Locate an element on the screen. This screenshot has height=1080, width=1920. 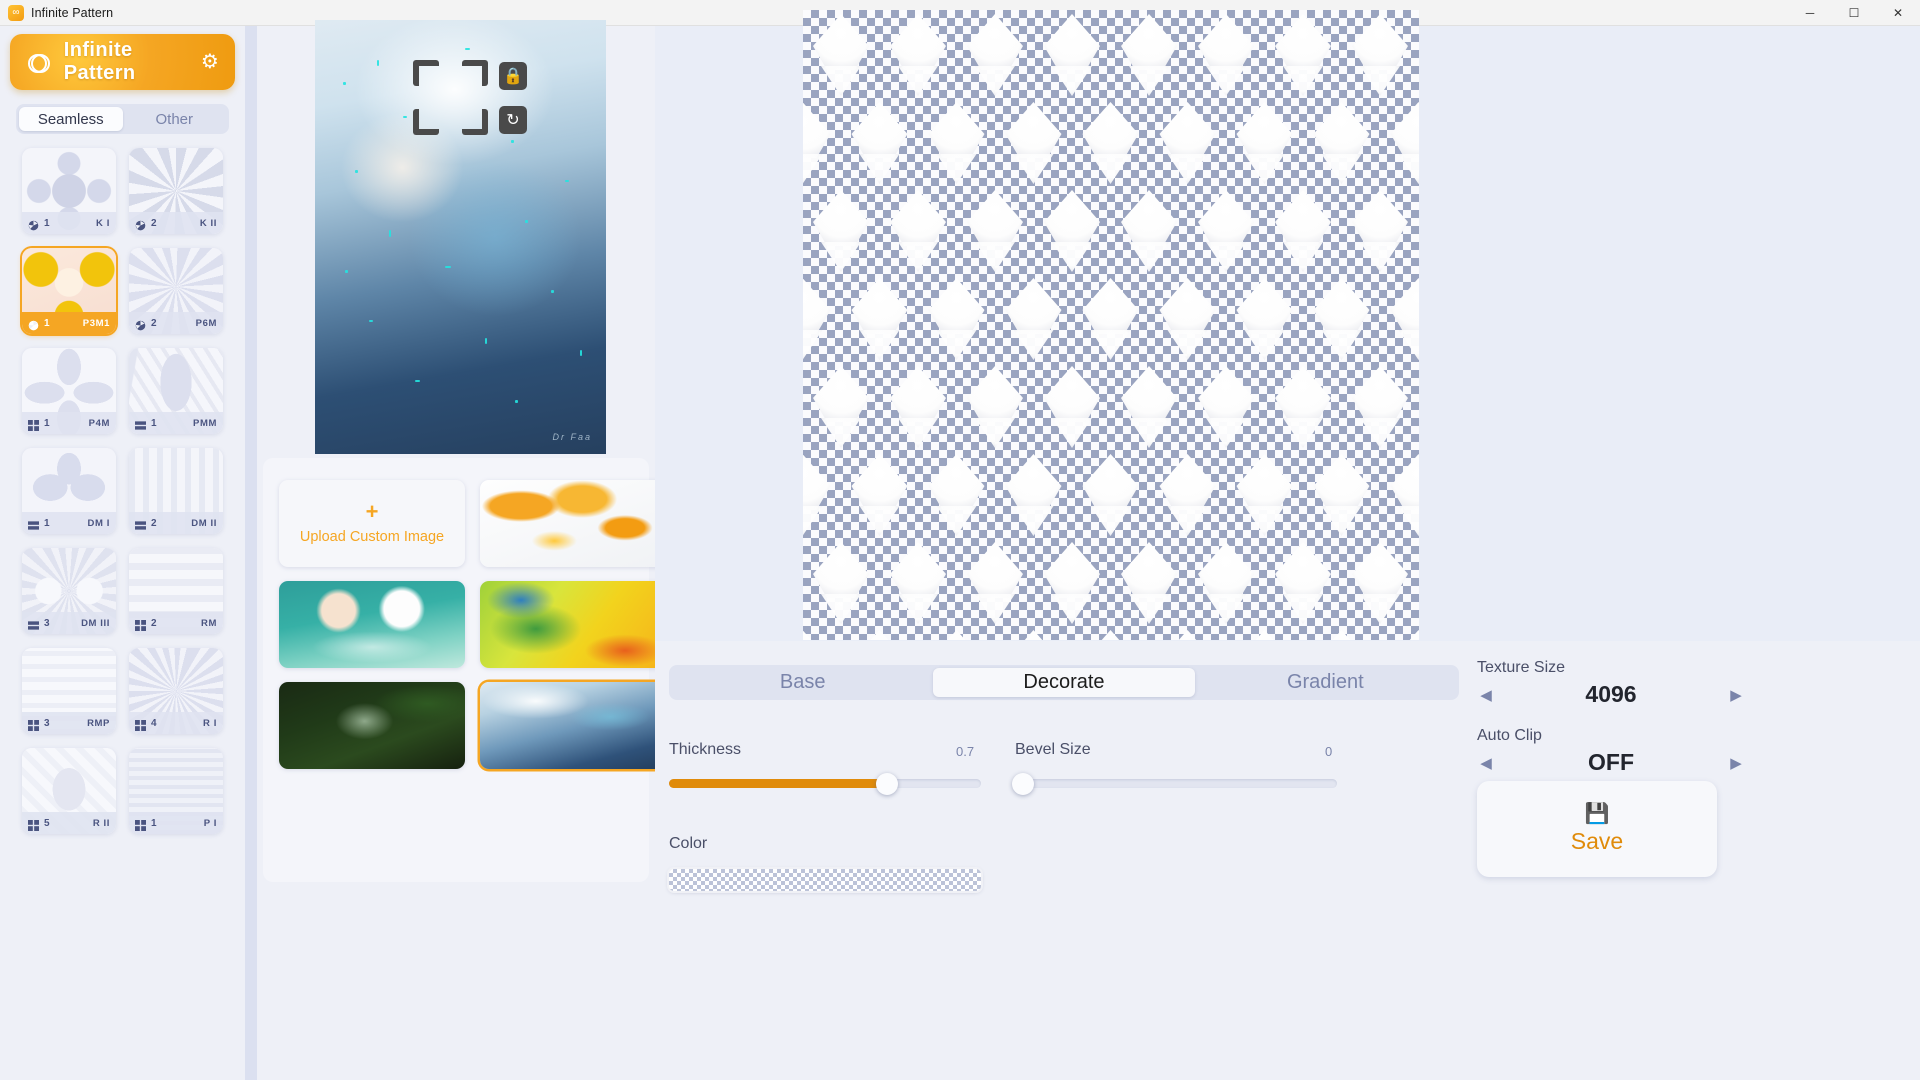
pattern-thumb-r-ii: 5 R II is located at coordinates (69, 791).